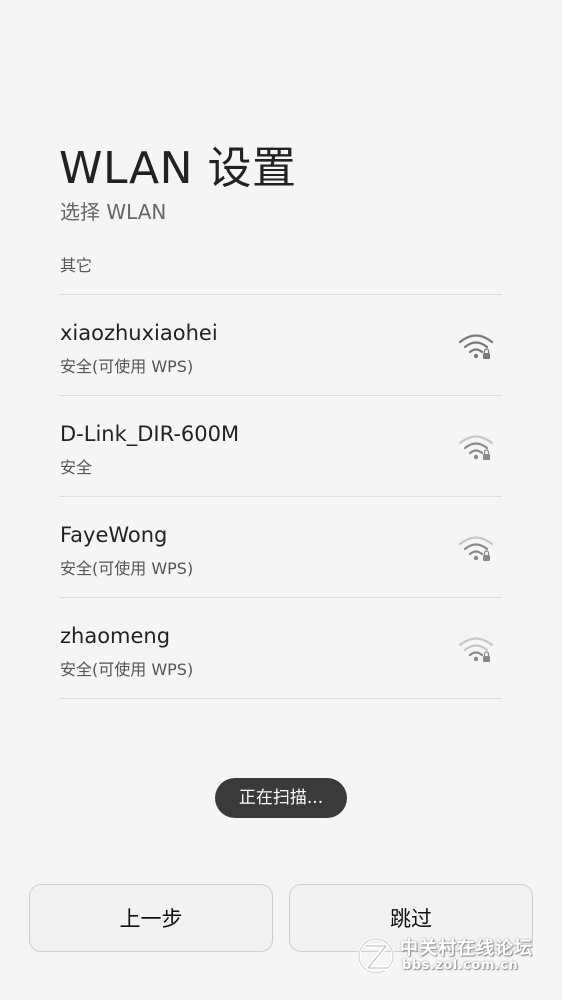 The image size is (562, 1000). I want to click on zol-watermark: 中关村在线论坛 bbs.zol.com.cn, so click(456, 956).